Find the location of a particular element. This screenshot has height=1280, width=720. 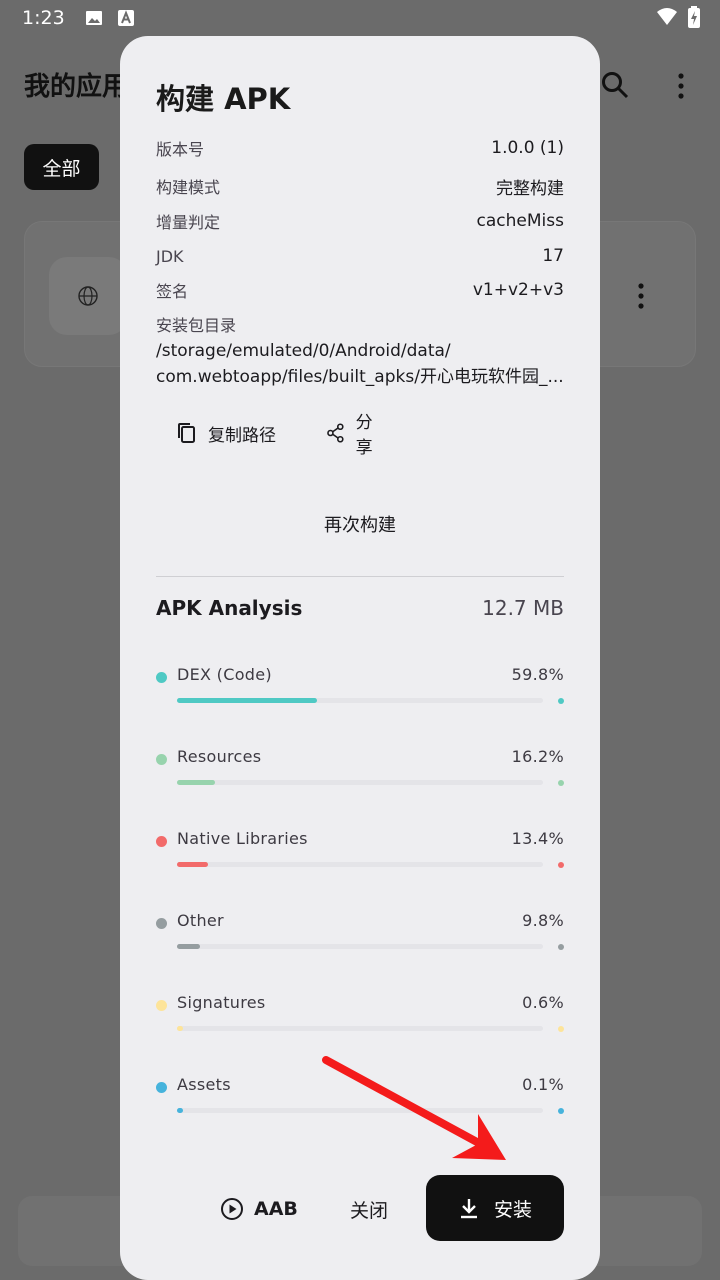

install-label: 安装 is located at coordinates (512, 1209).